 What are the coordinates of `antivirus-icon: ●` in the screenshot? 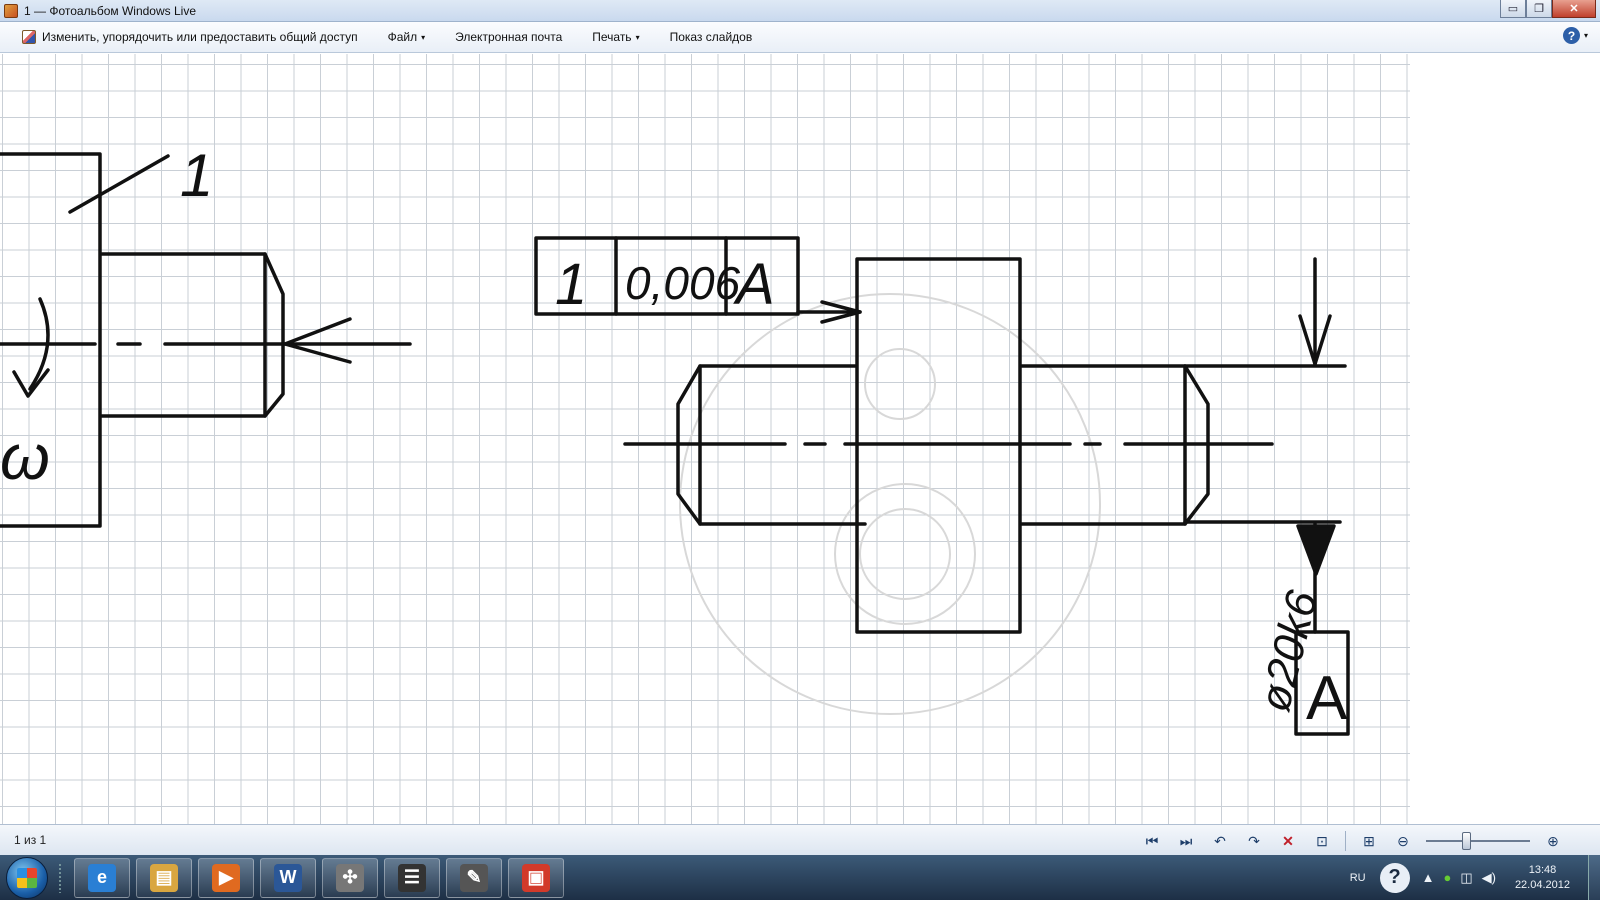 It's located at (1447, 877).